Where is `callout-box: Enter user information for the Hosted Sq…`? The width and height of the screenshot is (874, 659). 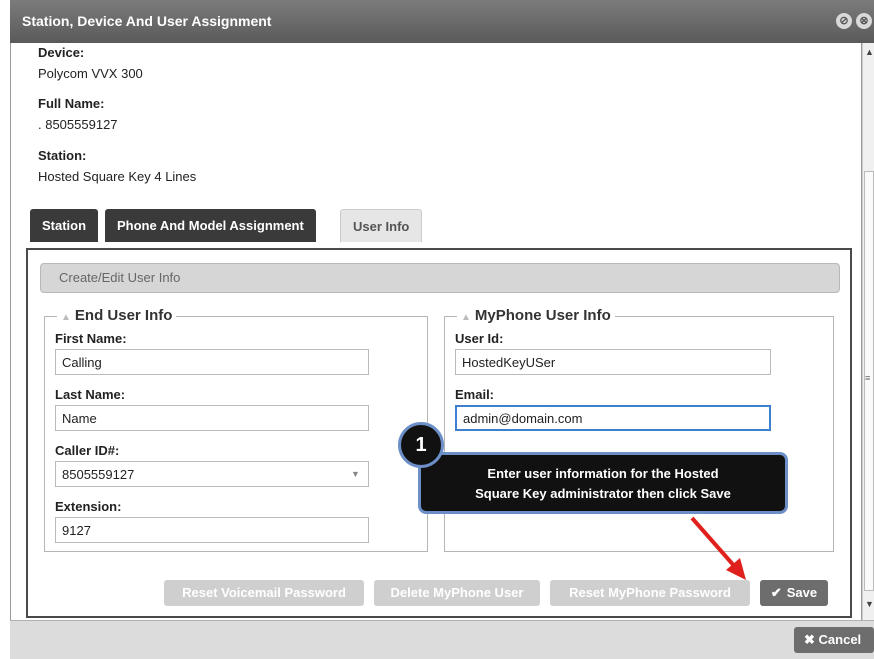
callout-box: Enter user information for the Hosted Sq… is located at coordinates (603, 483).